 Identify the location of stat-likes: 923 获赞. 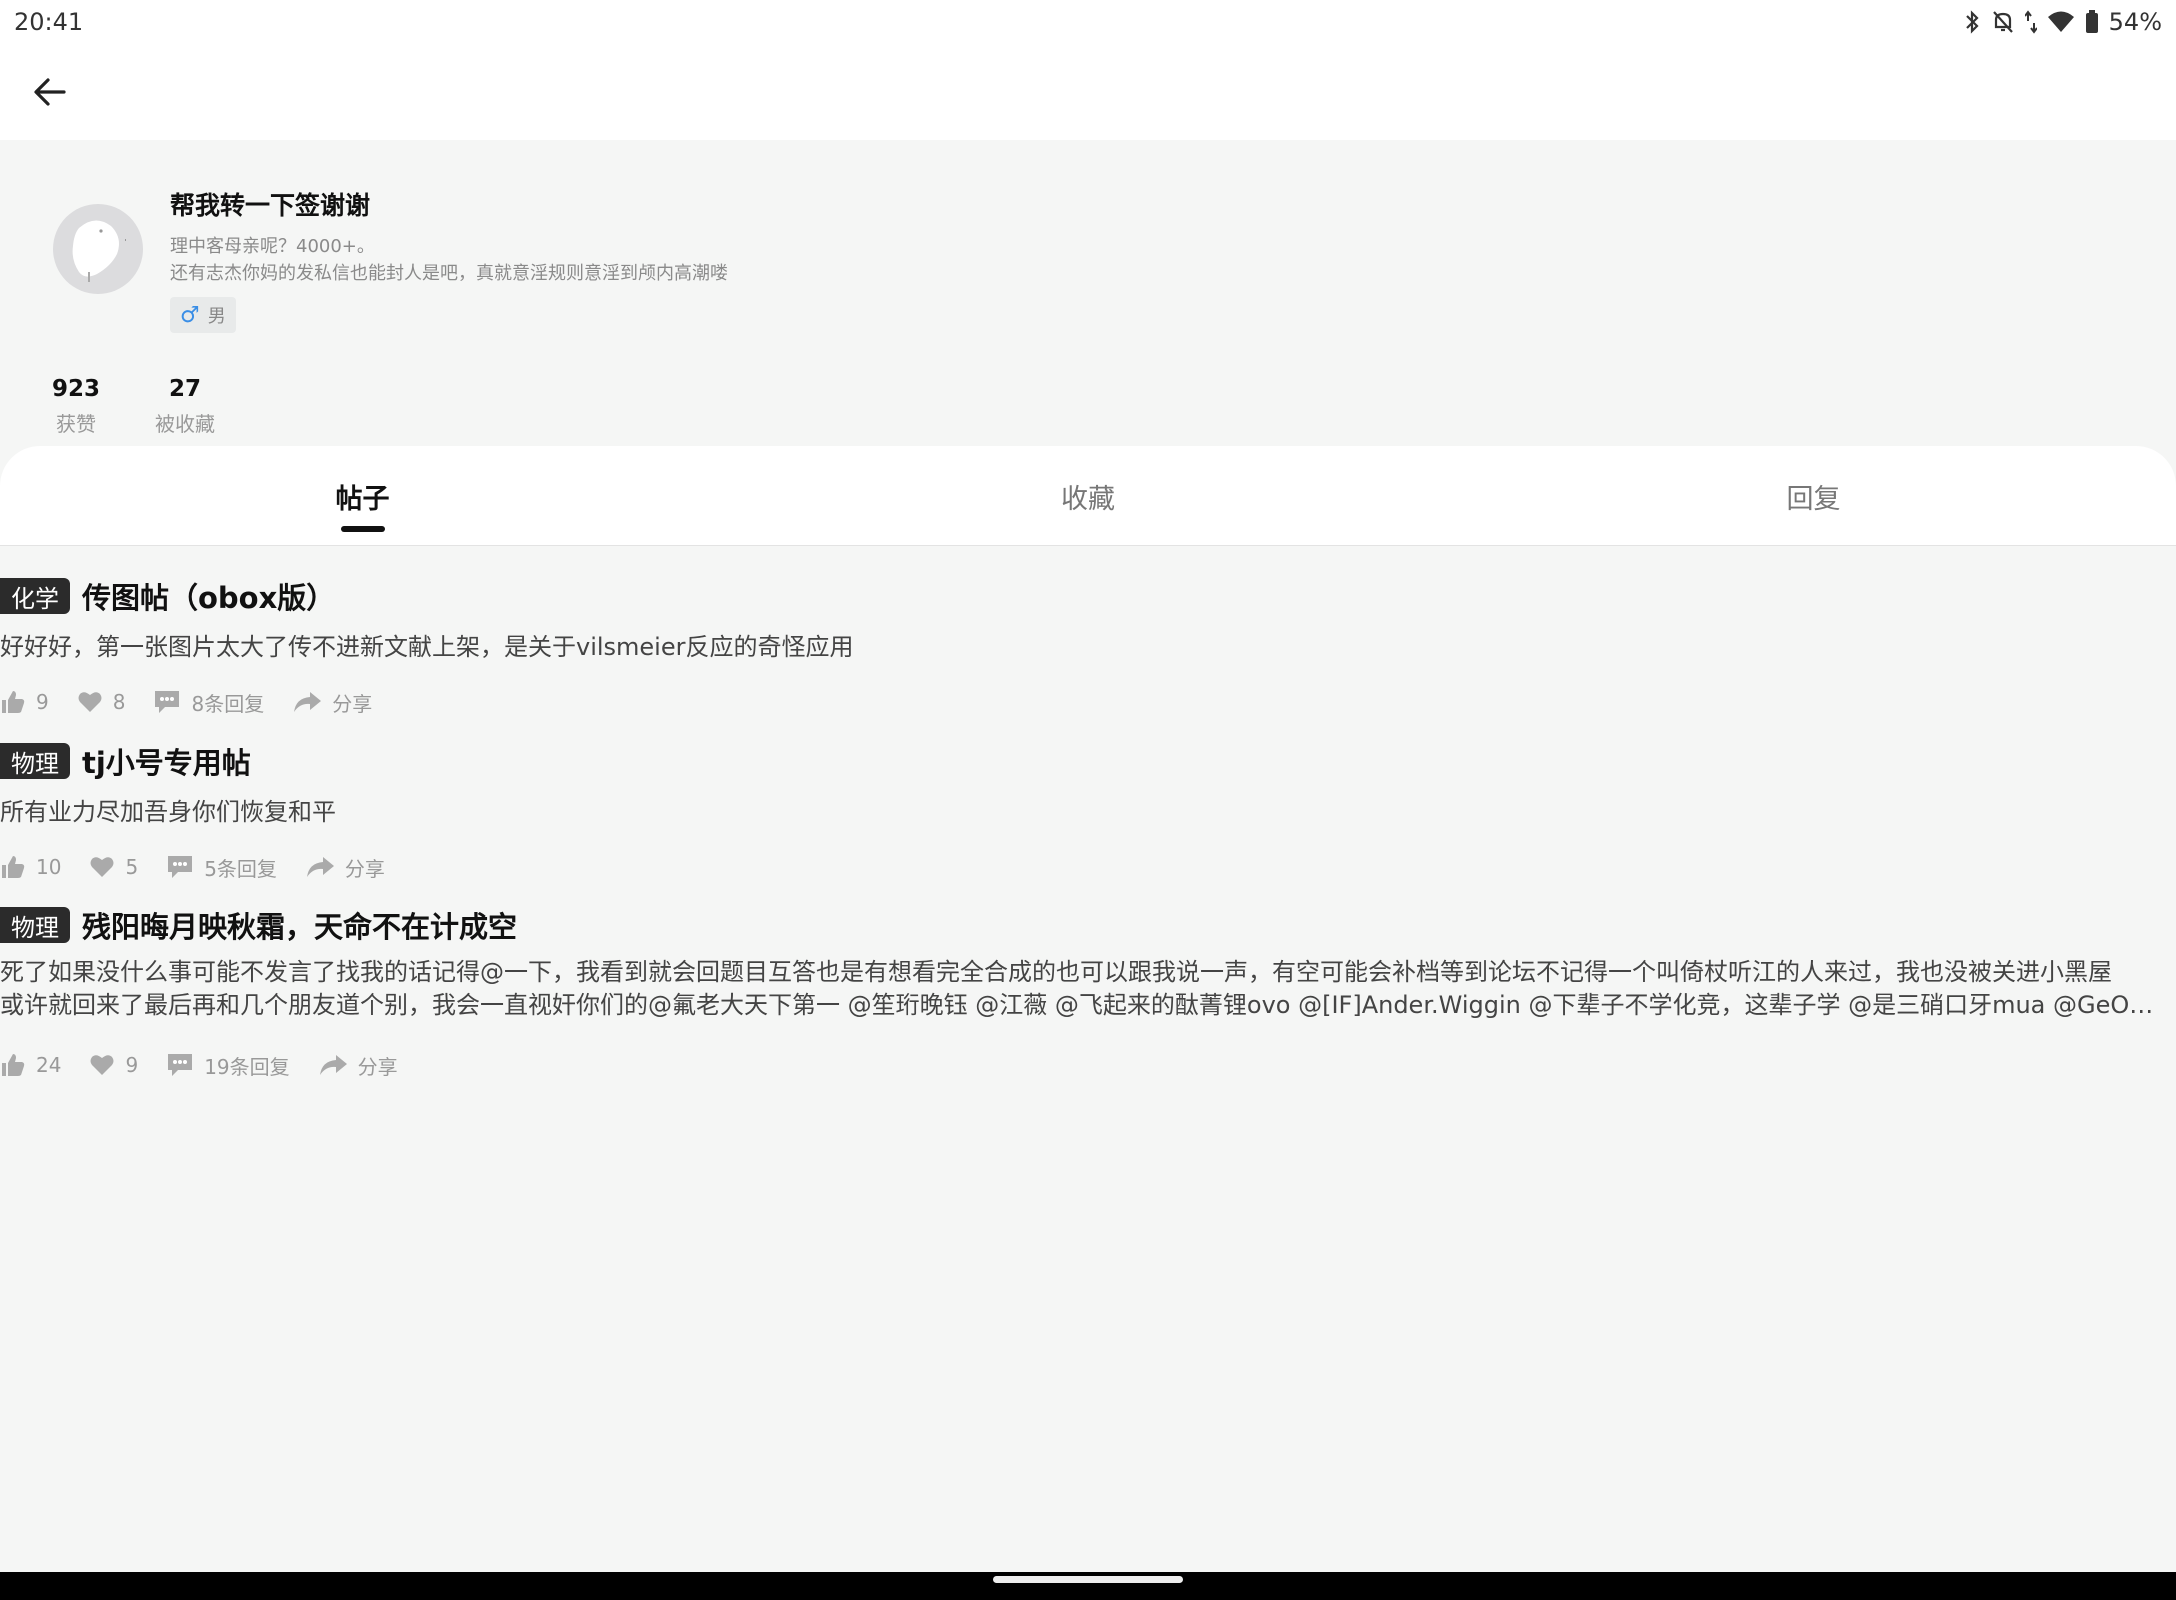
(76, 406).